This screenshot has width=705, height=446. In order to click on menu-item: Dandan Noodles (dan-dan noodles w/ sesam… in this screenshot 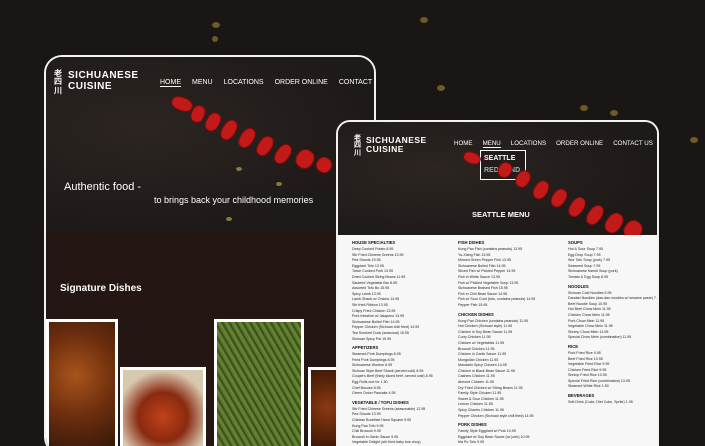, I will do `click(613, 298)`.